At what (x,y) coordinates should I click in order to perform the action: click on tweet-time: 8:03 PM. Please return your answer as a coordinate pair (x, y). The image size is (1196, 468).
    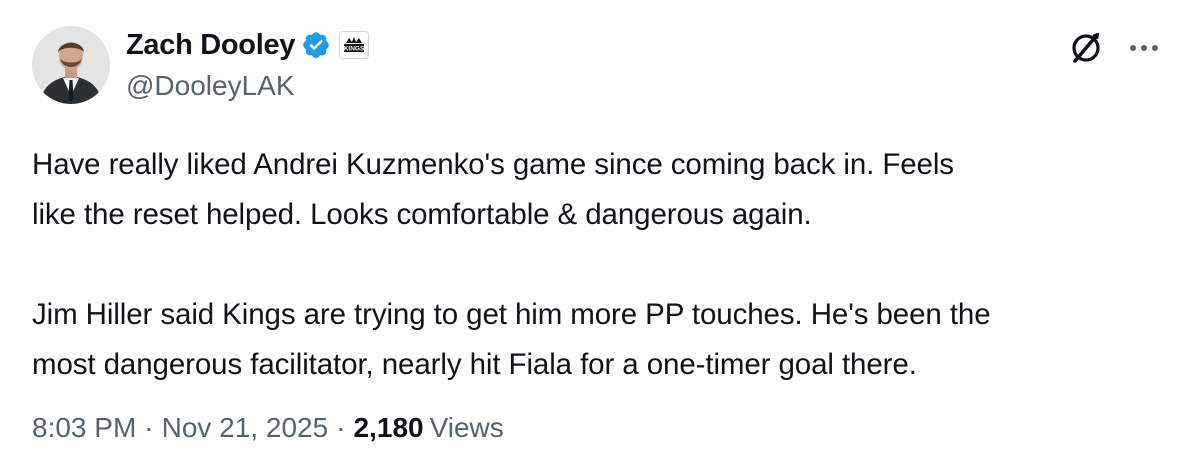
    Looking at the image, I should click on (84, 428).